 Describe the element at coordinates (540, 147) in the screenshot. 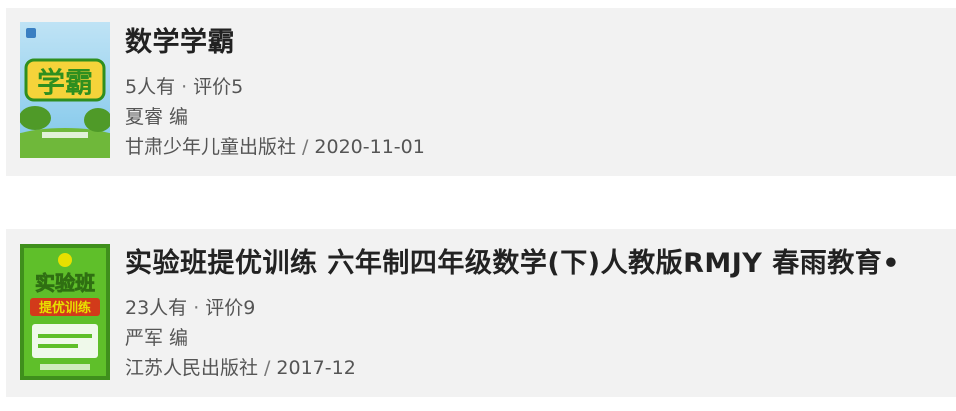

I see `book-publish-info: 甘肃少年儿童出版社 /2020-11-01` at that location.